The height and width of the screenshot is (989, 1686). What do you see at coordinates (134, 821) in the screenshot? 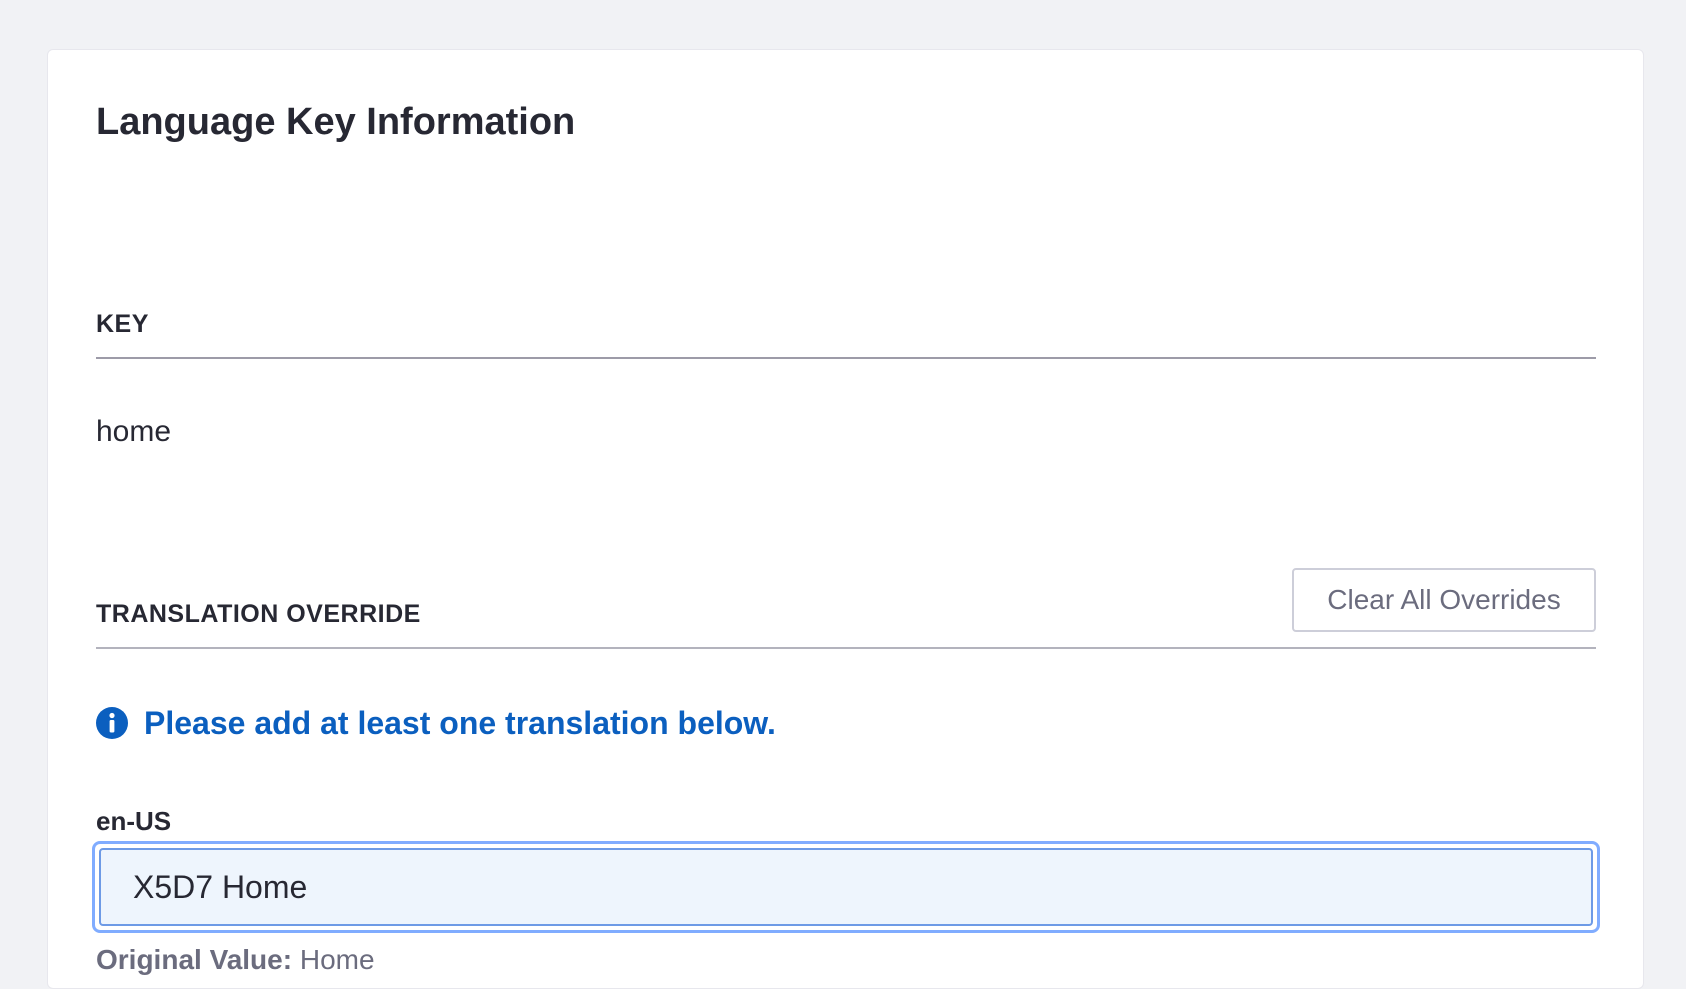
I see `en-us-field-label: en-US` at bounding box center [134, 821].